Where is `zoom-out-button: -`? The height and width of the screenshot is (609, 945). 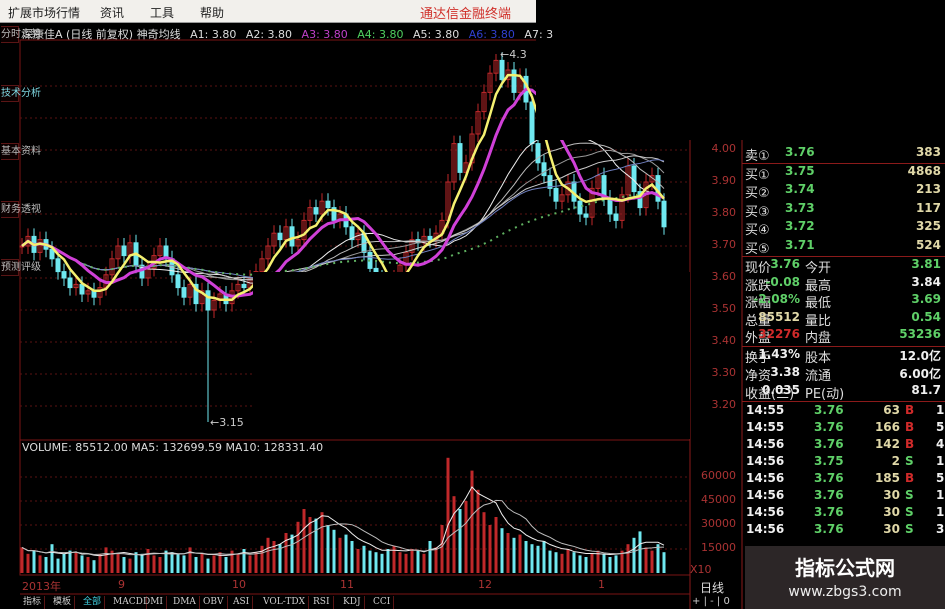 zoom-out-button: - is located at coordinates (712, 601).